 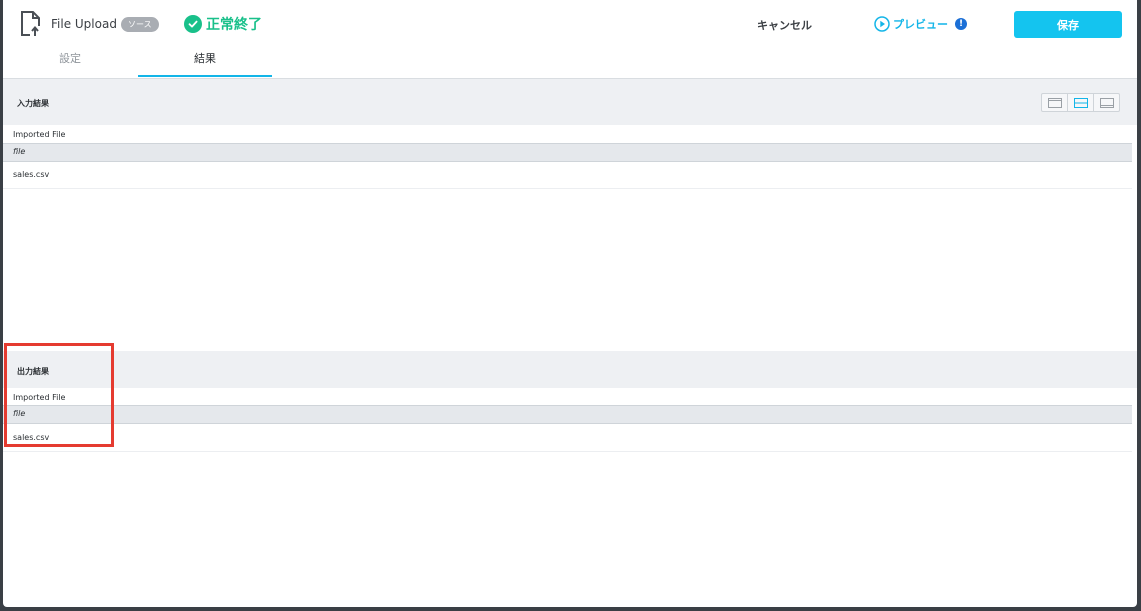 I want to click on cell-value: sales.csv, so click(x=31, y=174).